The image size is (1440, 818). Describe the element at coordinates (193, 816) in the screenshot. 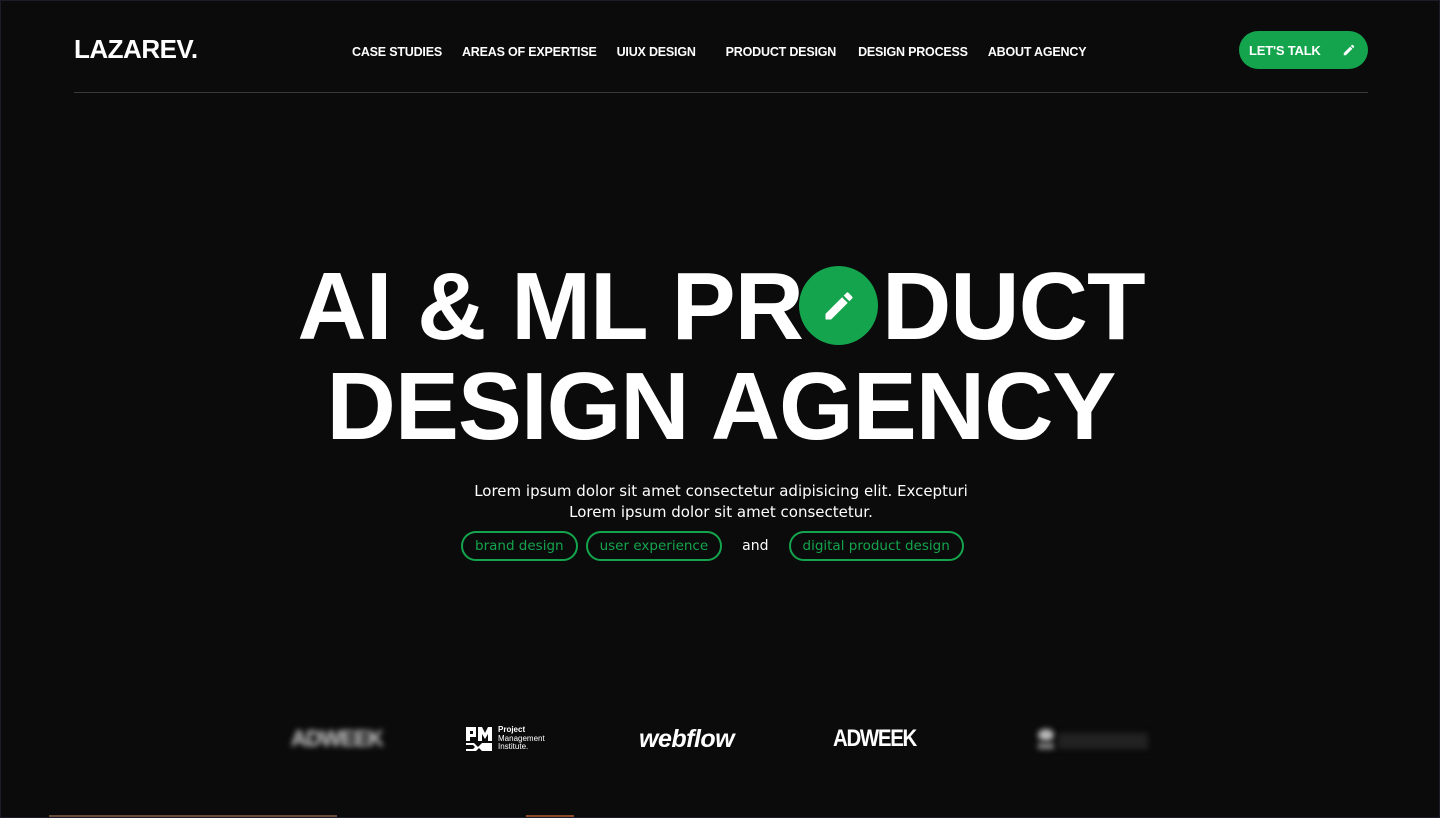

I see `next-section-edge` at that location.